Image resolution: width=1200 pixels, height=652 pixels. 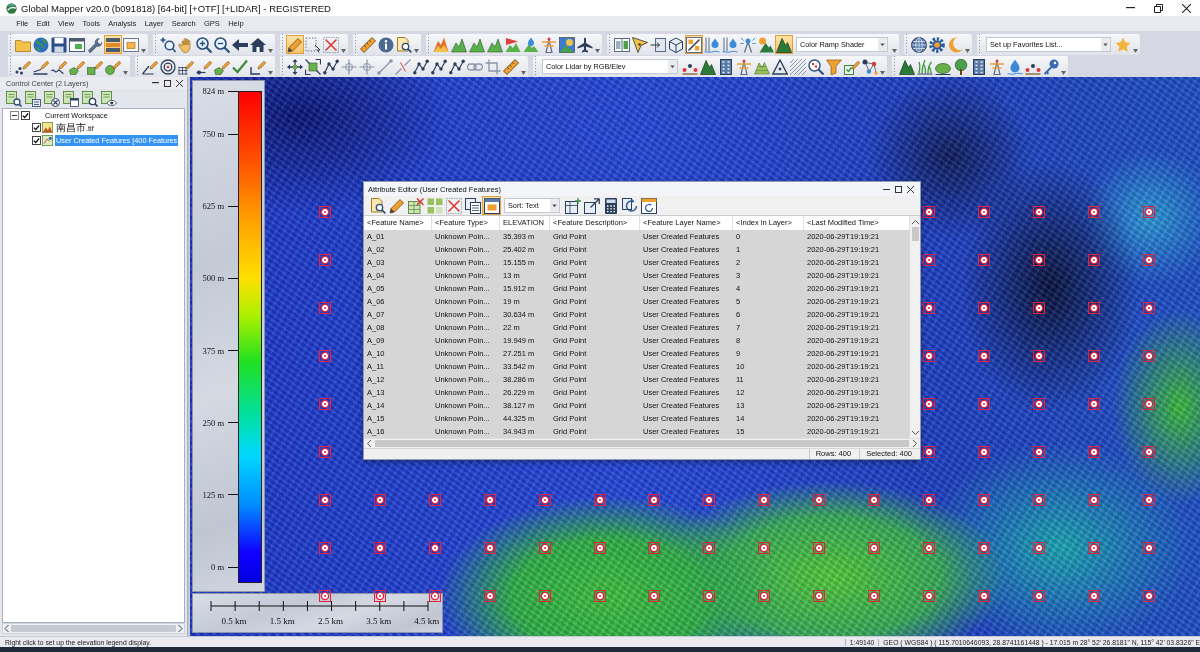 I want to click on target-icon, so click(x=168, y=66).